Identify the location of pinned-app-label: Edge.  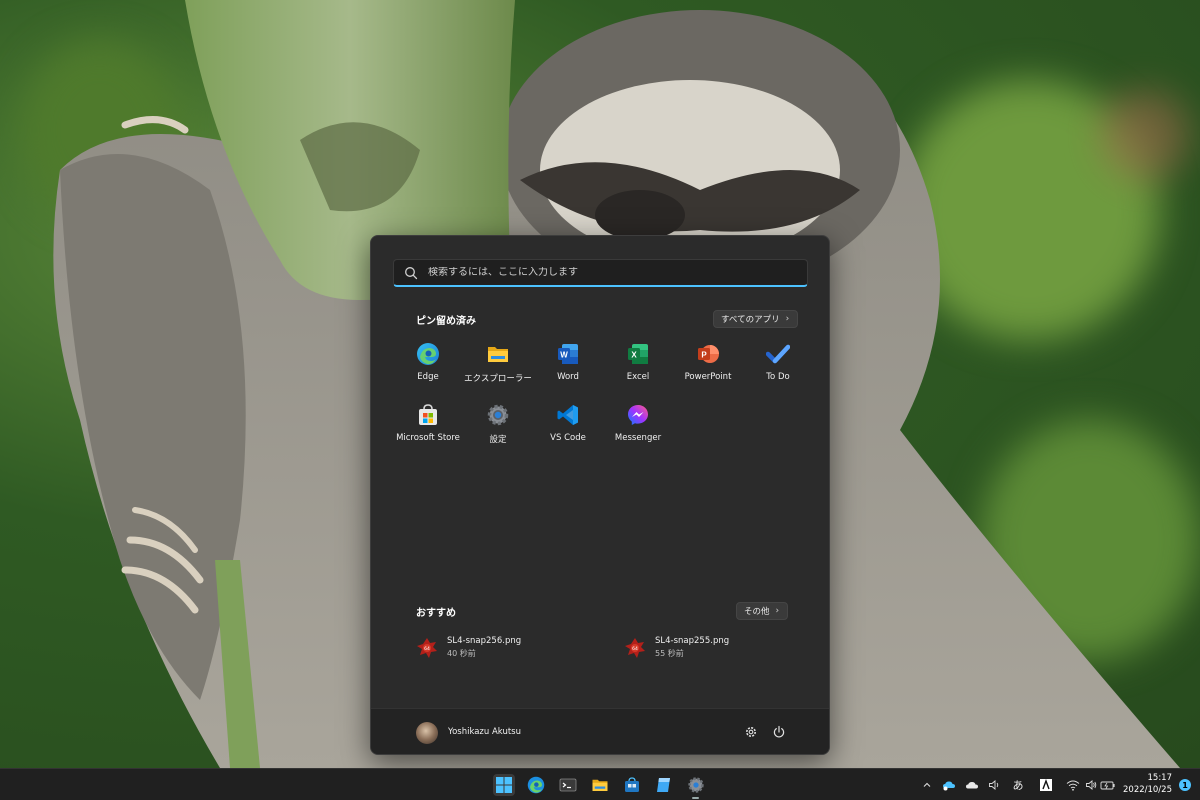
(428, 377).